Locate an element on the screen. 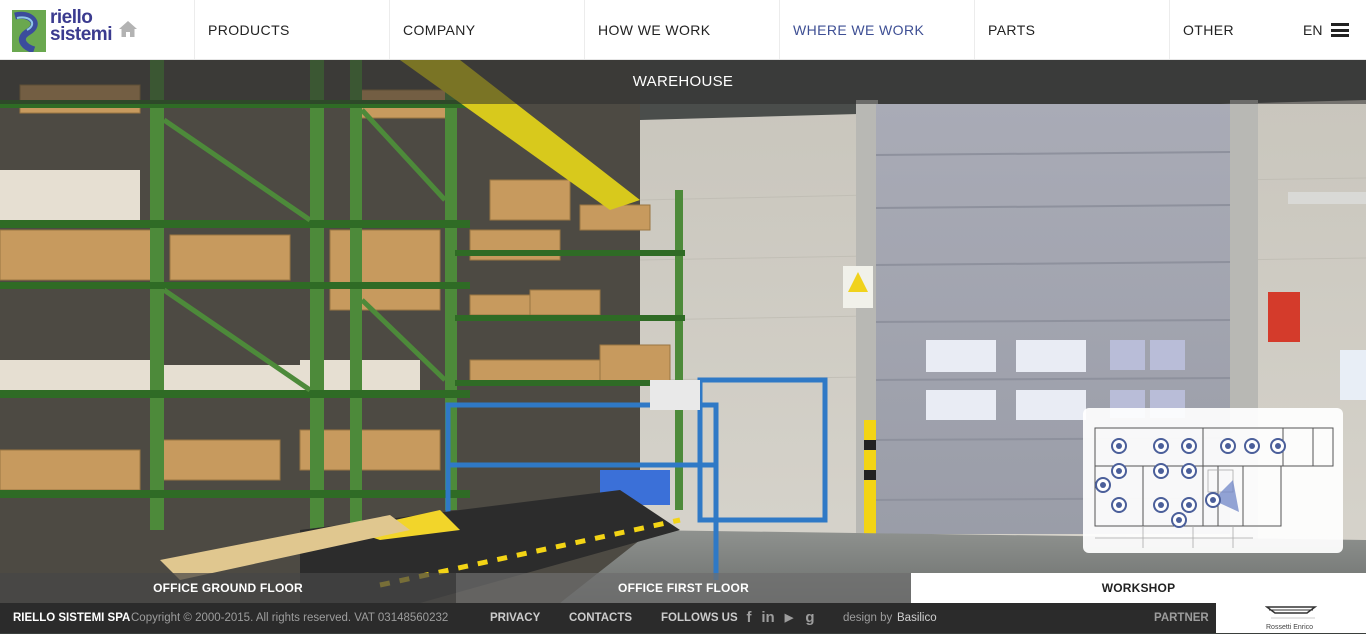  panorama-title: WAREHOUSE is located at coordinates (683, 81).